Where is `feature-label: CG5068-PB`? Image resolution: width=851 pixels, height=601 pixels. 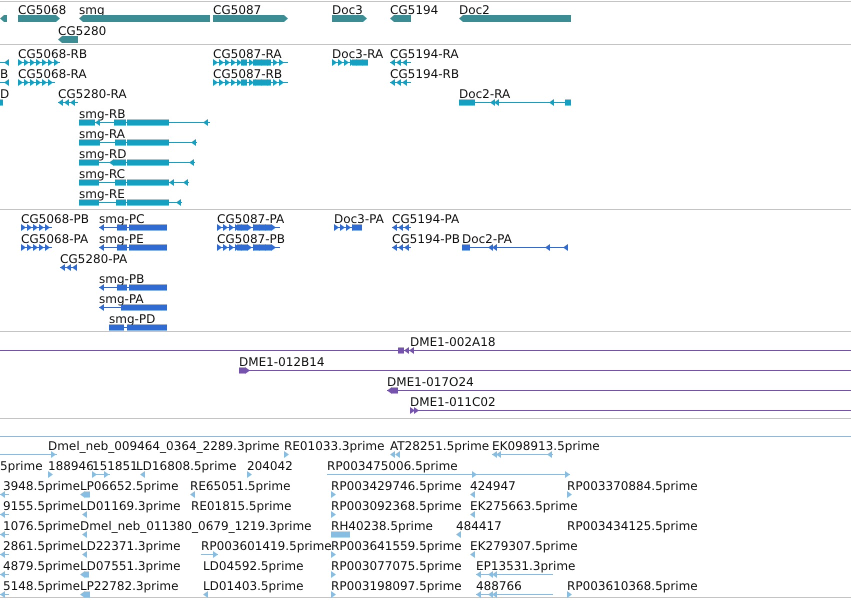
feature-label: CG5068-PB is located at coordinates (55, 219).